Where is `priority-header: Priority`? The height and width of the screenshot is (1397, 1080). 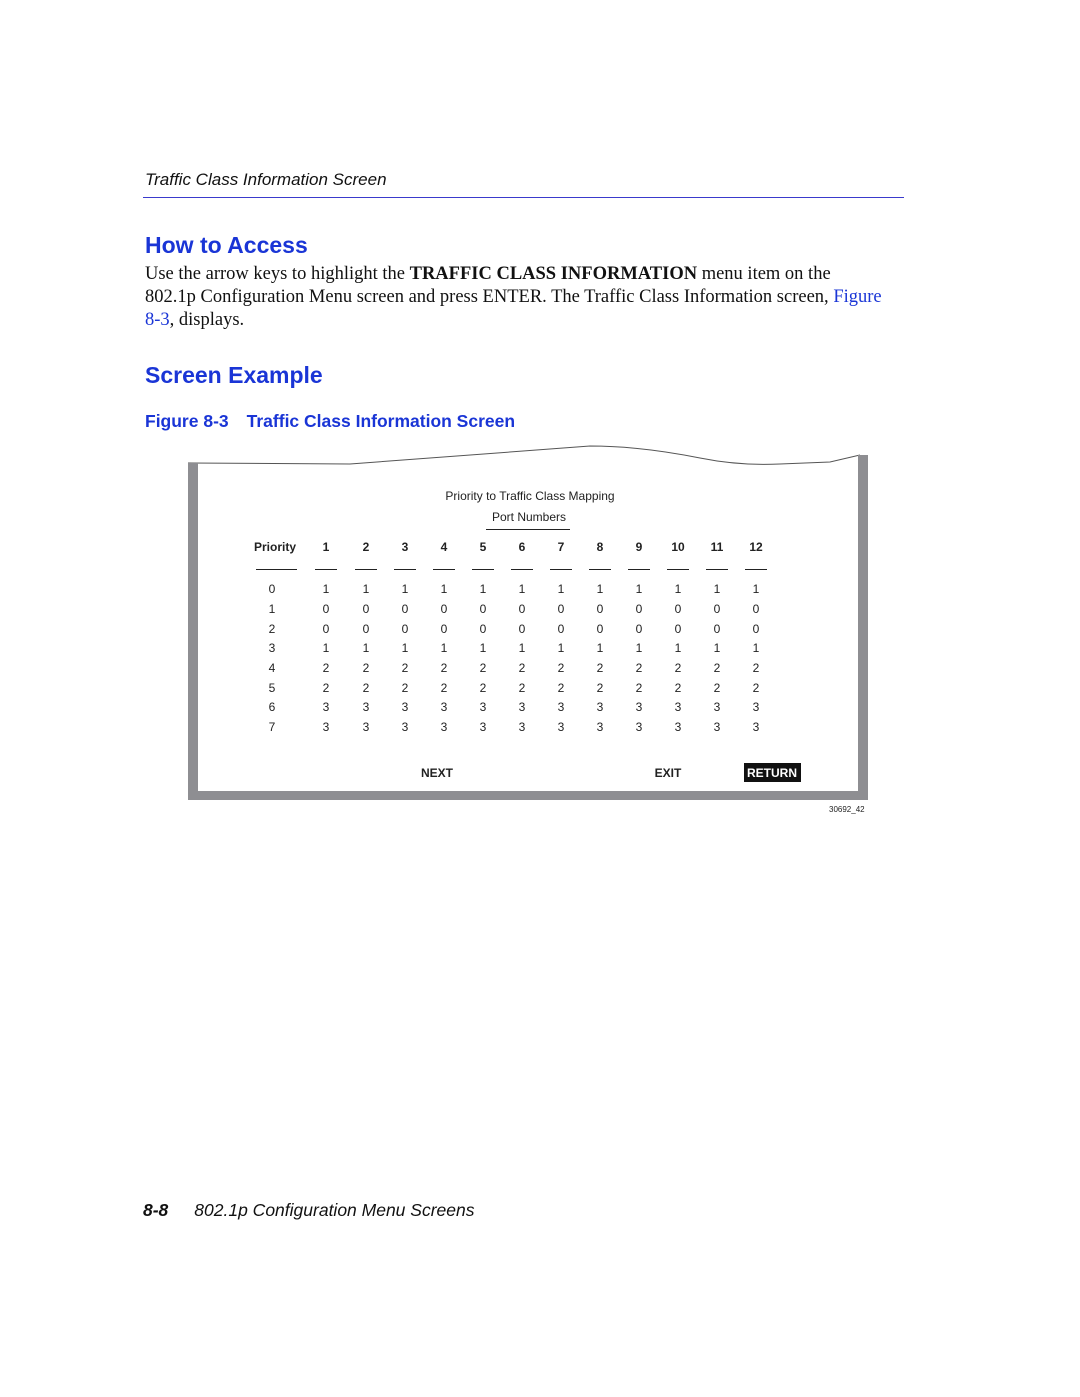 priority-header: Priority is located at coordinates (275, 547).